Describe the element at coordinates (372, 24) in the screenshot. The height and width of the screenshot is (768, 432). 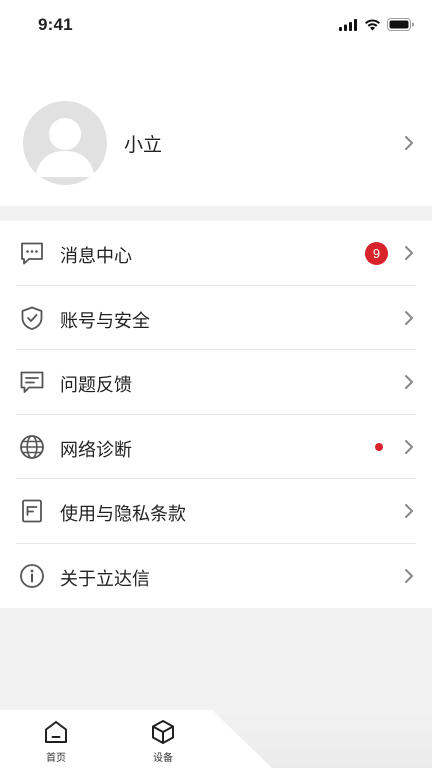
I see `wifi-icon` at that location.